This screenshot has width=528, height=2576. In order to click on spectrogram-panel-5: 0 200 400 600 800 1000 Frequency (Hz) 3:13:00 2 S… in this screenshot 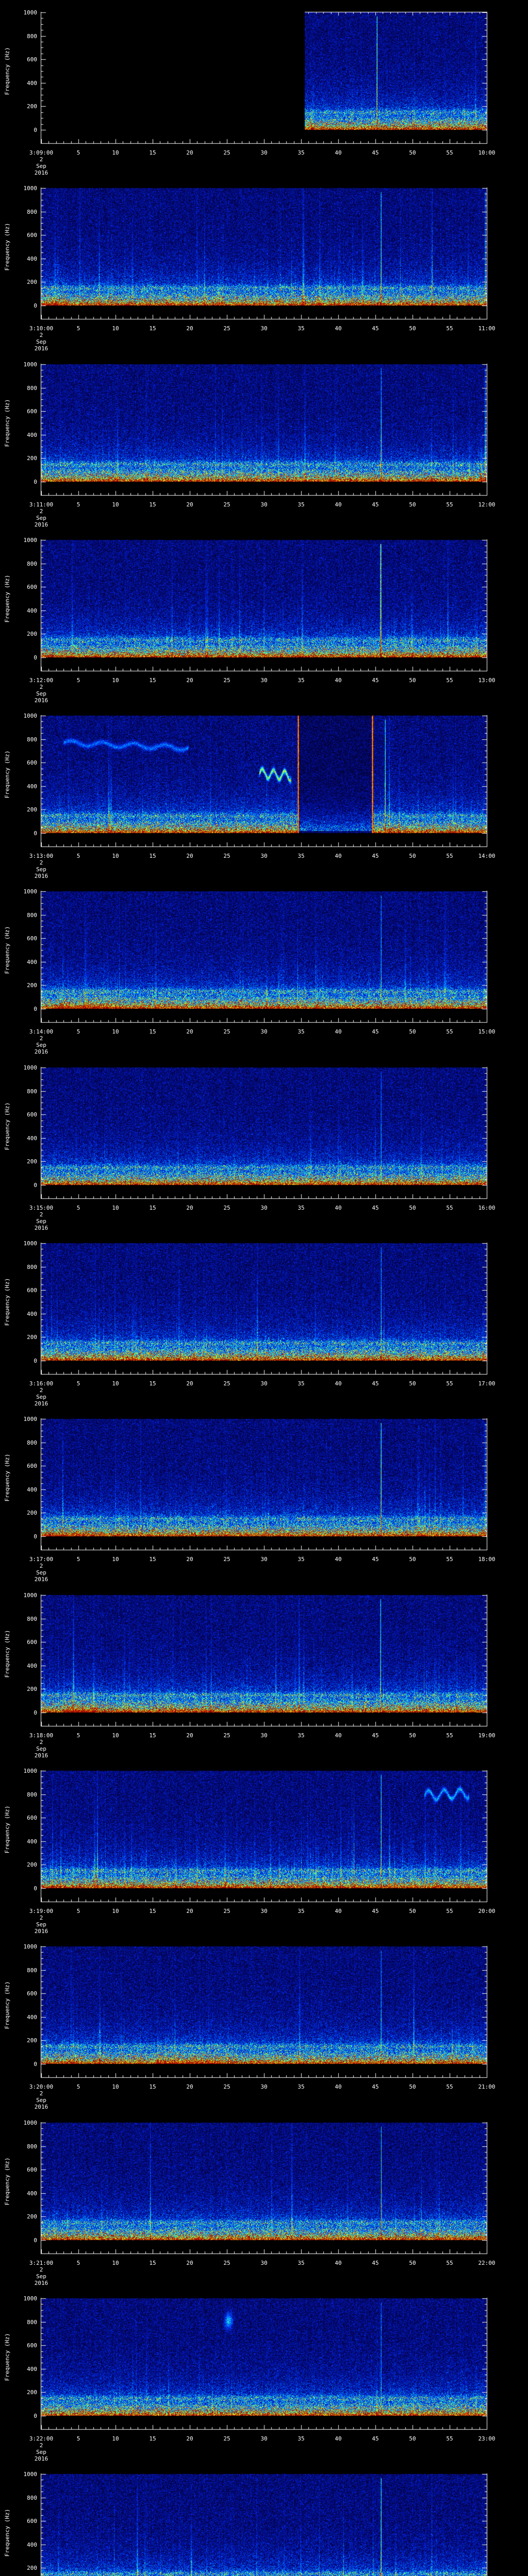, I will do `click(264, 791)`.